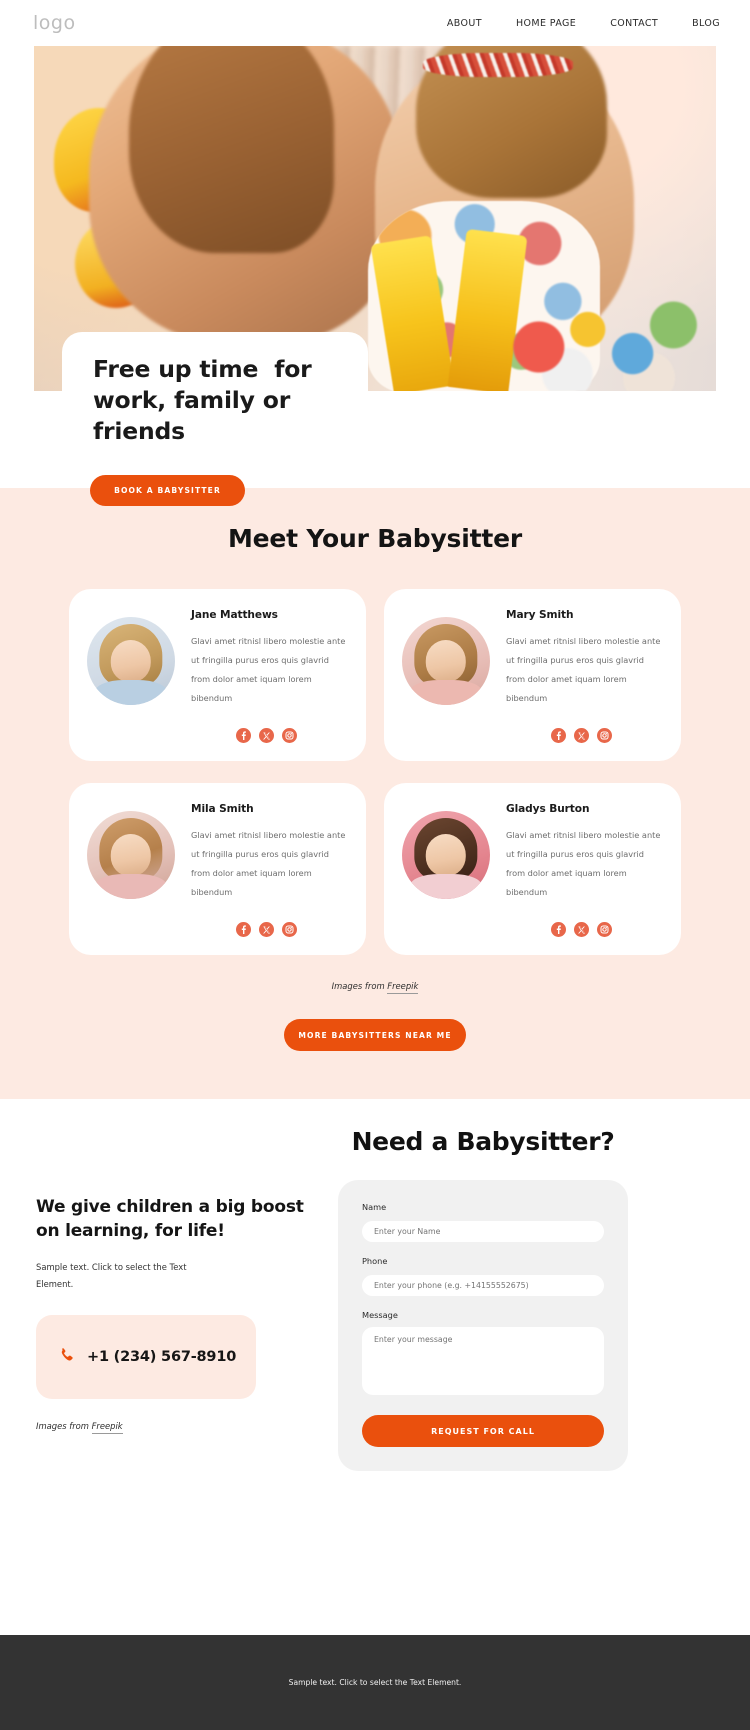 Image resolution: width=750 pixels, height=1730 pixels. Describe the element at coordinates (232, 149) in the screenshot. I see `hero-photo-mother-hair` at that location.